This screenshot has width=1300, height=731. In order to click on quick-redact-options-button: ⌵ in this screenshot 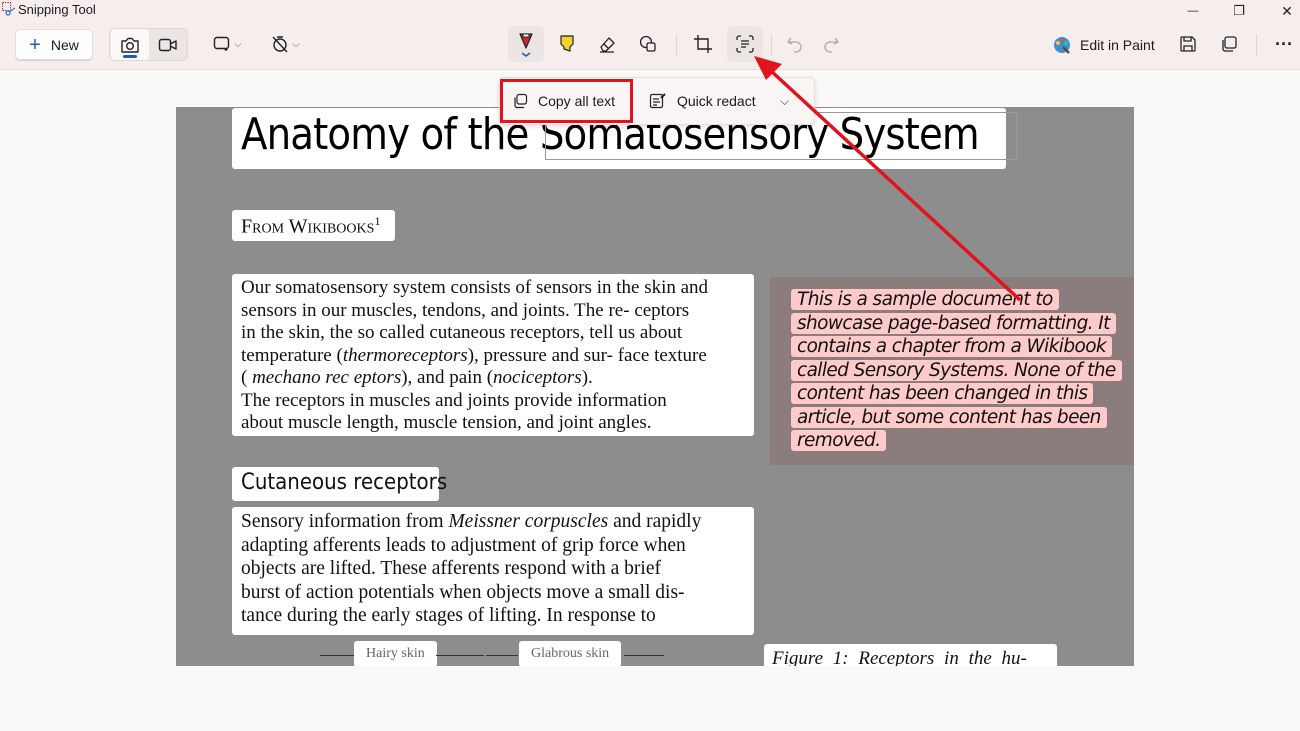, I will do `click(784, 101)`.